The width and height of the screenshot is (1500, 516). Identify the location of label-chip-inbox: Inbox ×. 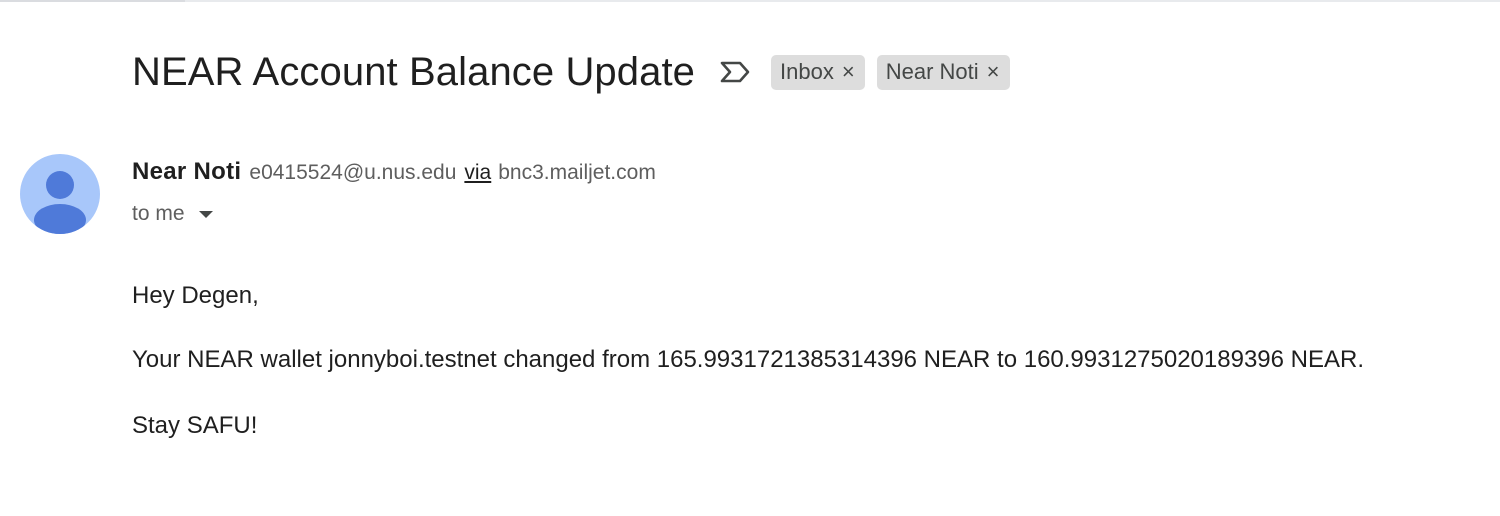
(818, 72).